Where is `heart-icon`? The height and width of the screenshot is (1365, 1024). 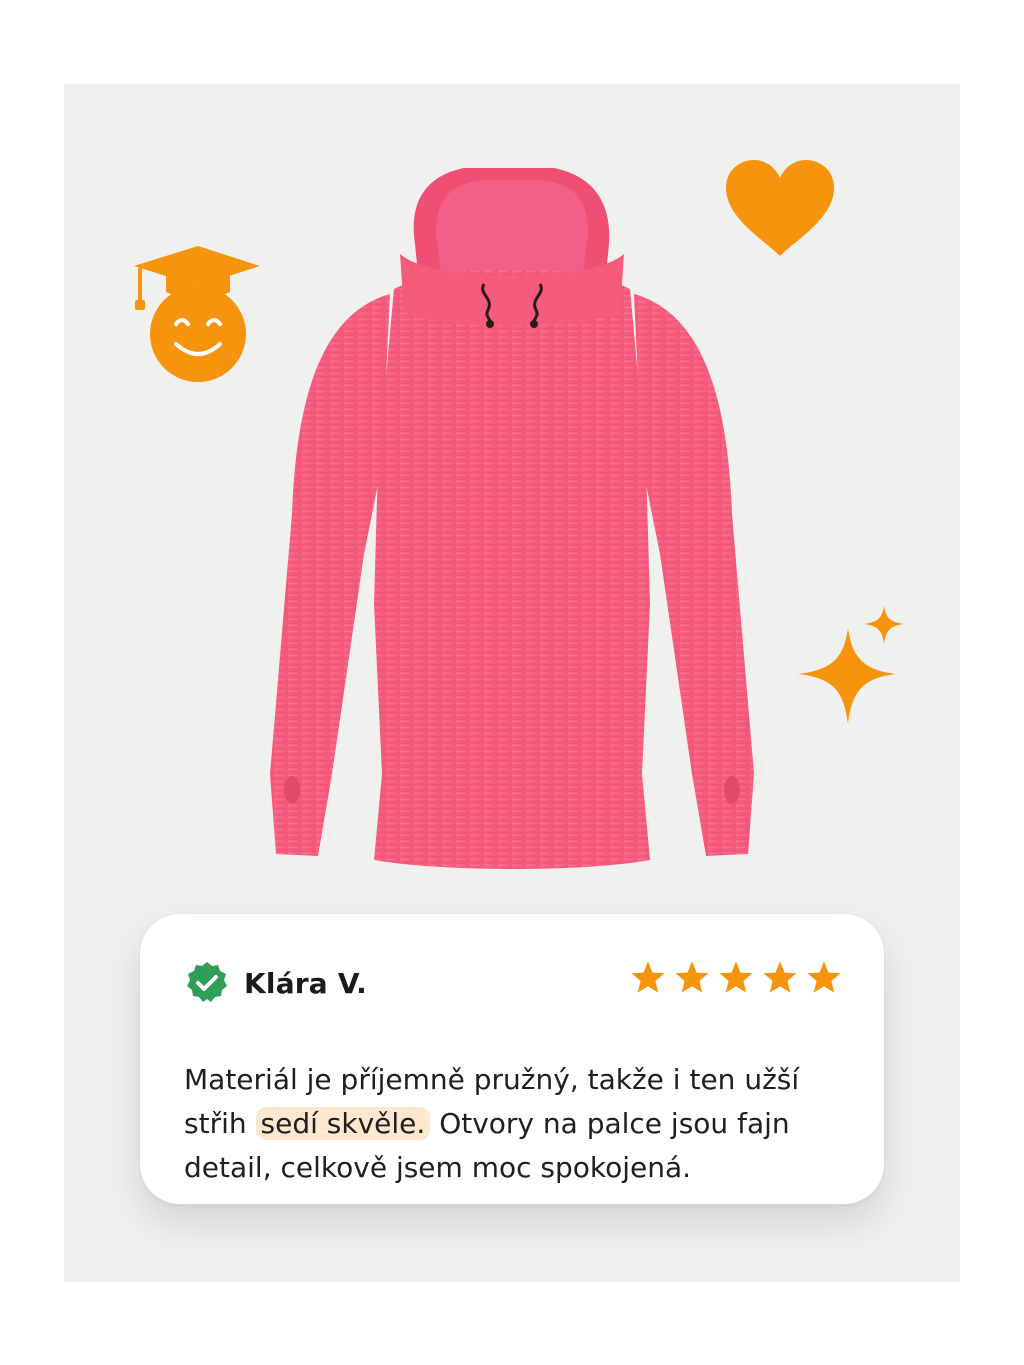
heart-icon is located at coordinates (780, 208).